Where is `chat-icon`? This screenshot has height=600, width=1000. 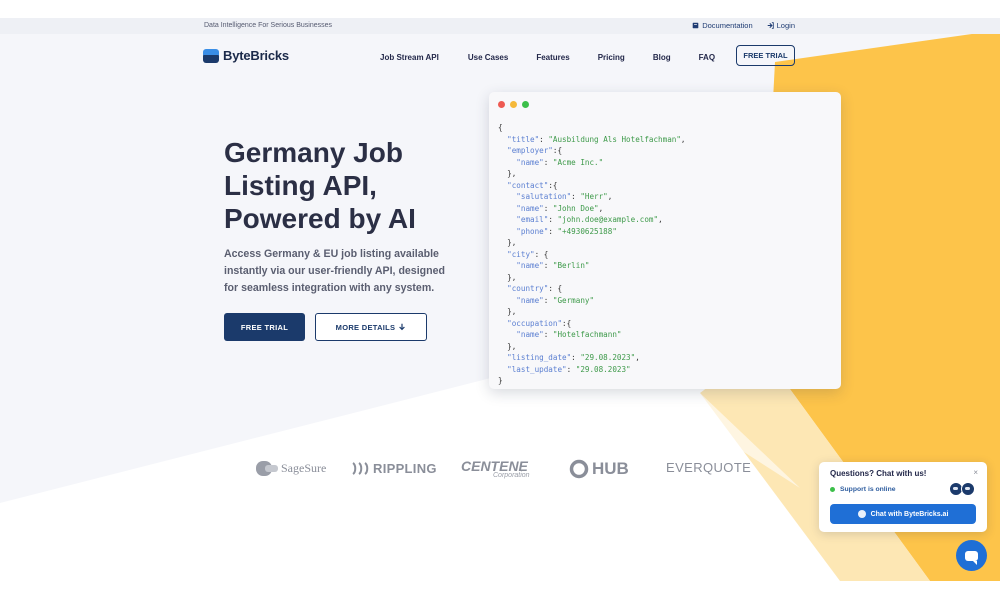
chat-icon is located at coordinates (861, 514).